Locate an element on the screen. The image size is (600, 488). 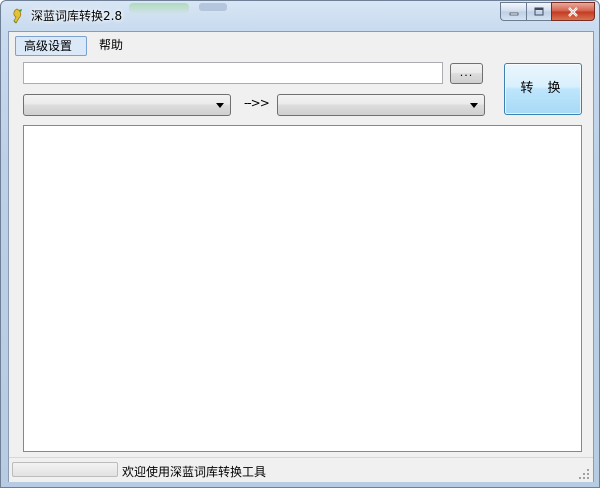
maximize-icon is located at coordinates (539, 11).